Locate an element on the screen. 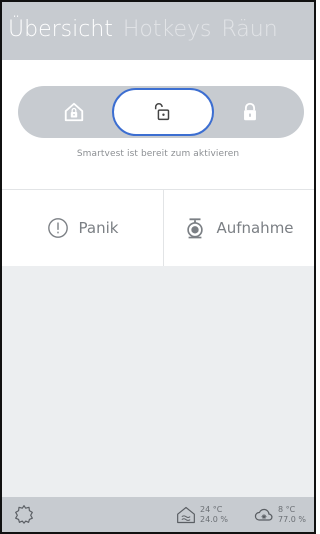  cloud-weather-icon is located at coordinates (263, 514).